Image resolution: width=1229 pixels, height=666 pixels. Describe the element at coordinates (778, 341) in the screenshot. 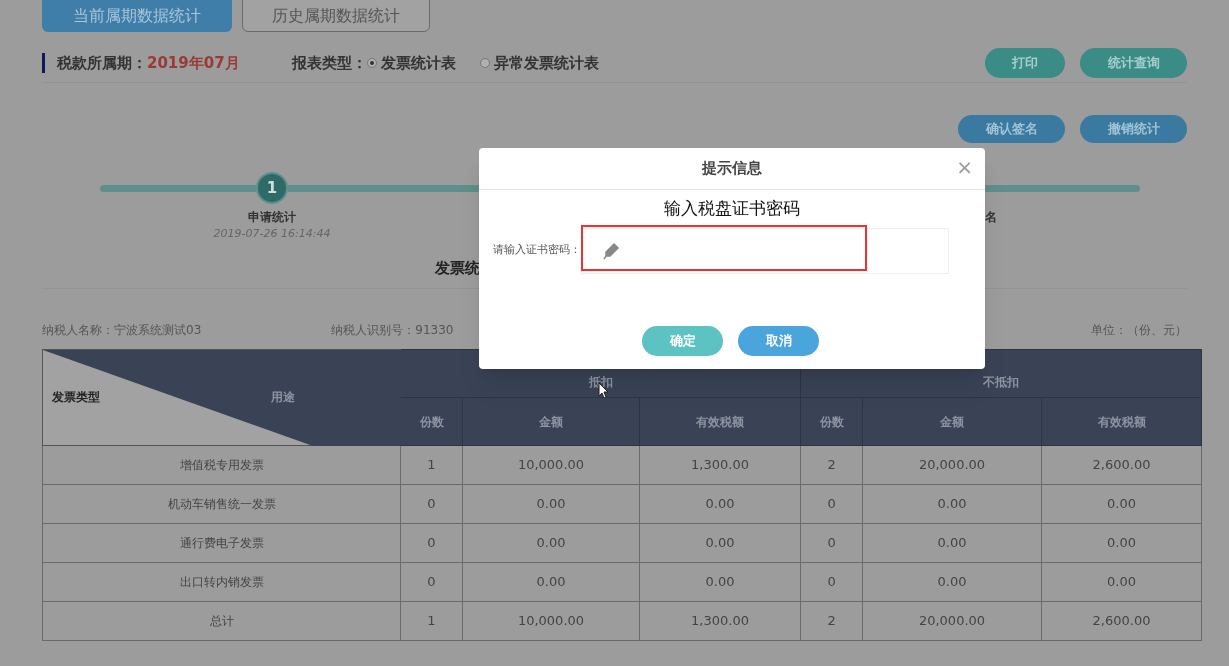

I see `dialog-button: 取消` at that location.